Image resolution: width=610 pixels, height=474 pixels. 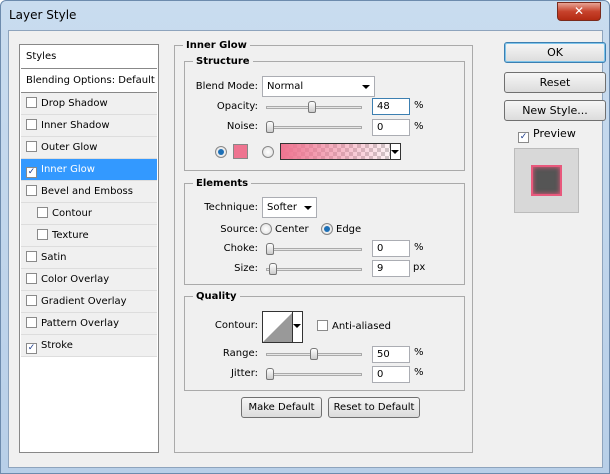 I want to click on jitter-unit: %, so click(x=419, y=372).